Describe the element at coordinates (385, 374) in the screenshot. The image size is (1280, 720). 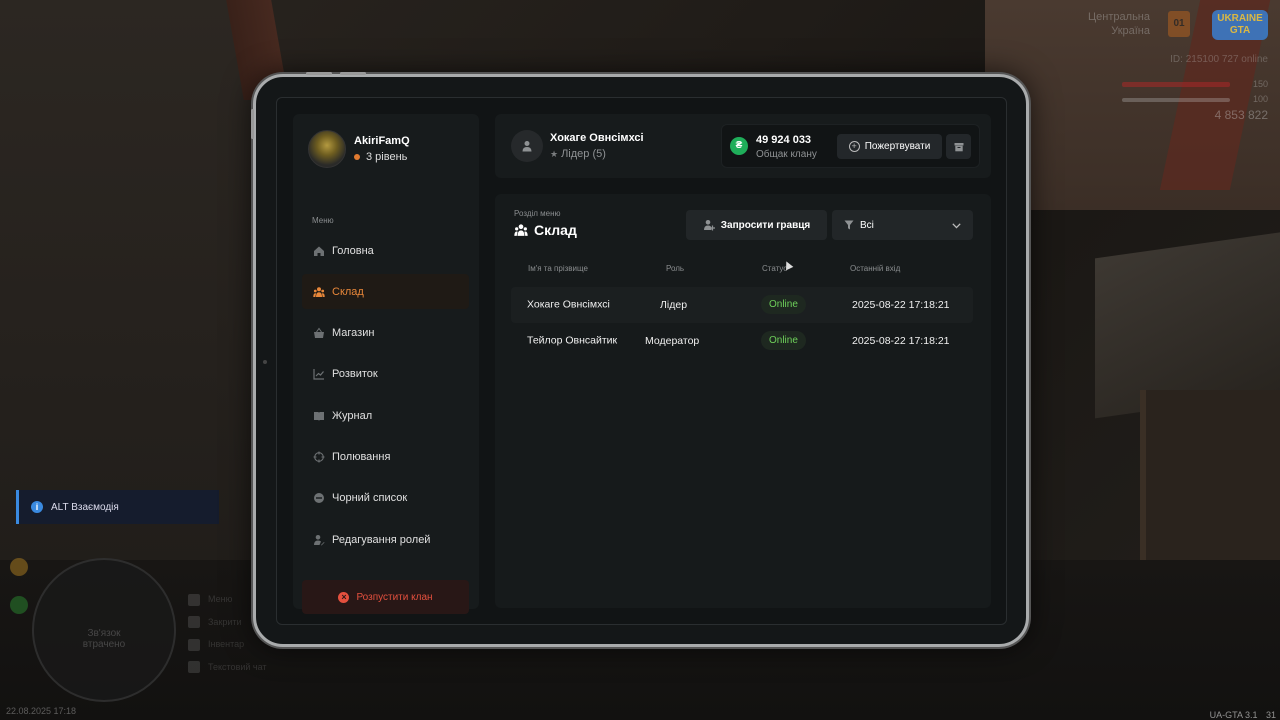
I see `sidebar-item-development: Розвиток` at that location.